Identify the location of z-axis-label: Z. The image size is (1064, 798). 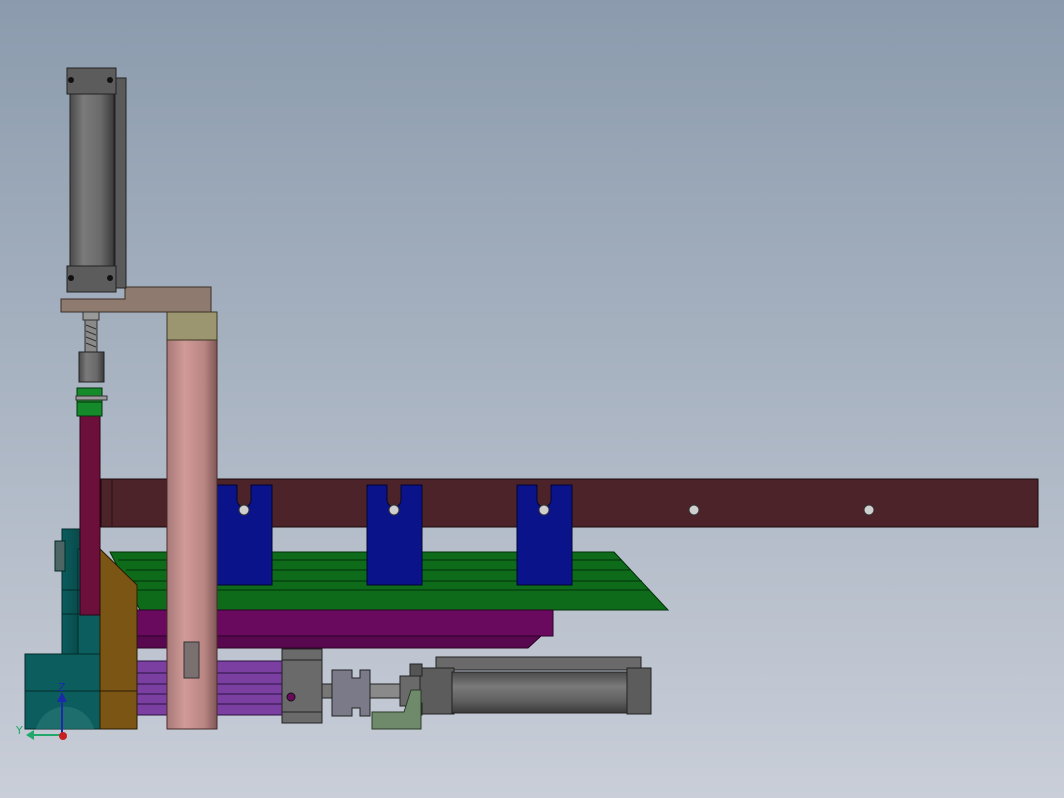
(62, 687).